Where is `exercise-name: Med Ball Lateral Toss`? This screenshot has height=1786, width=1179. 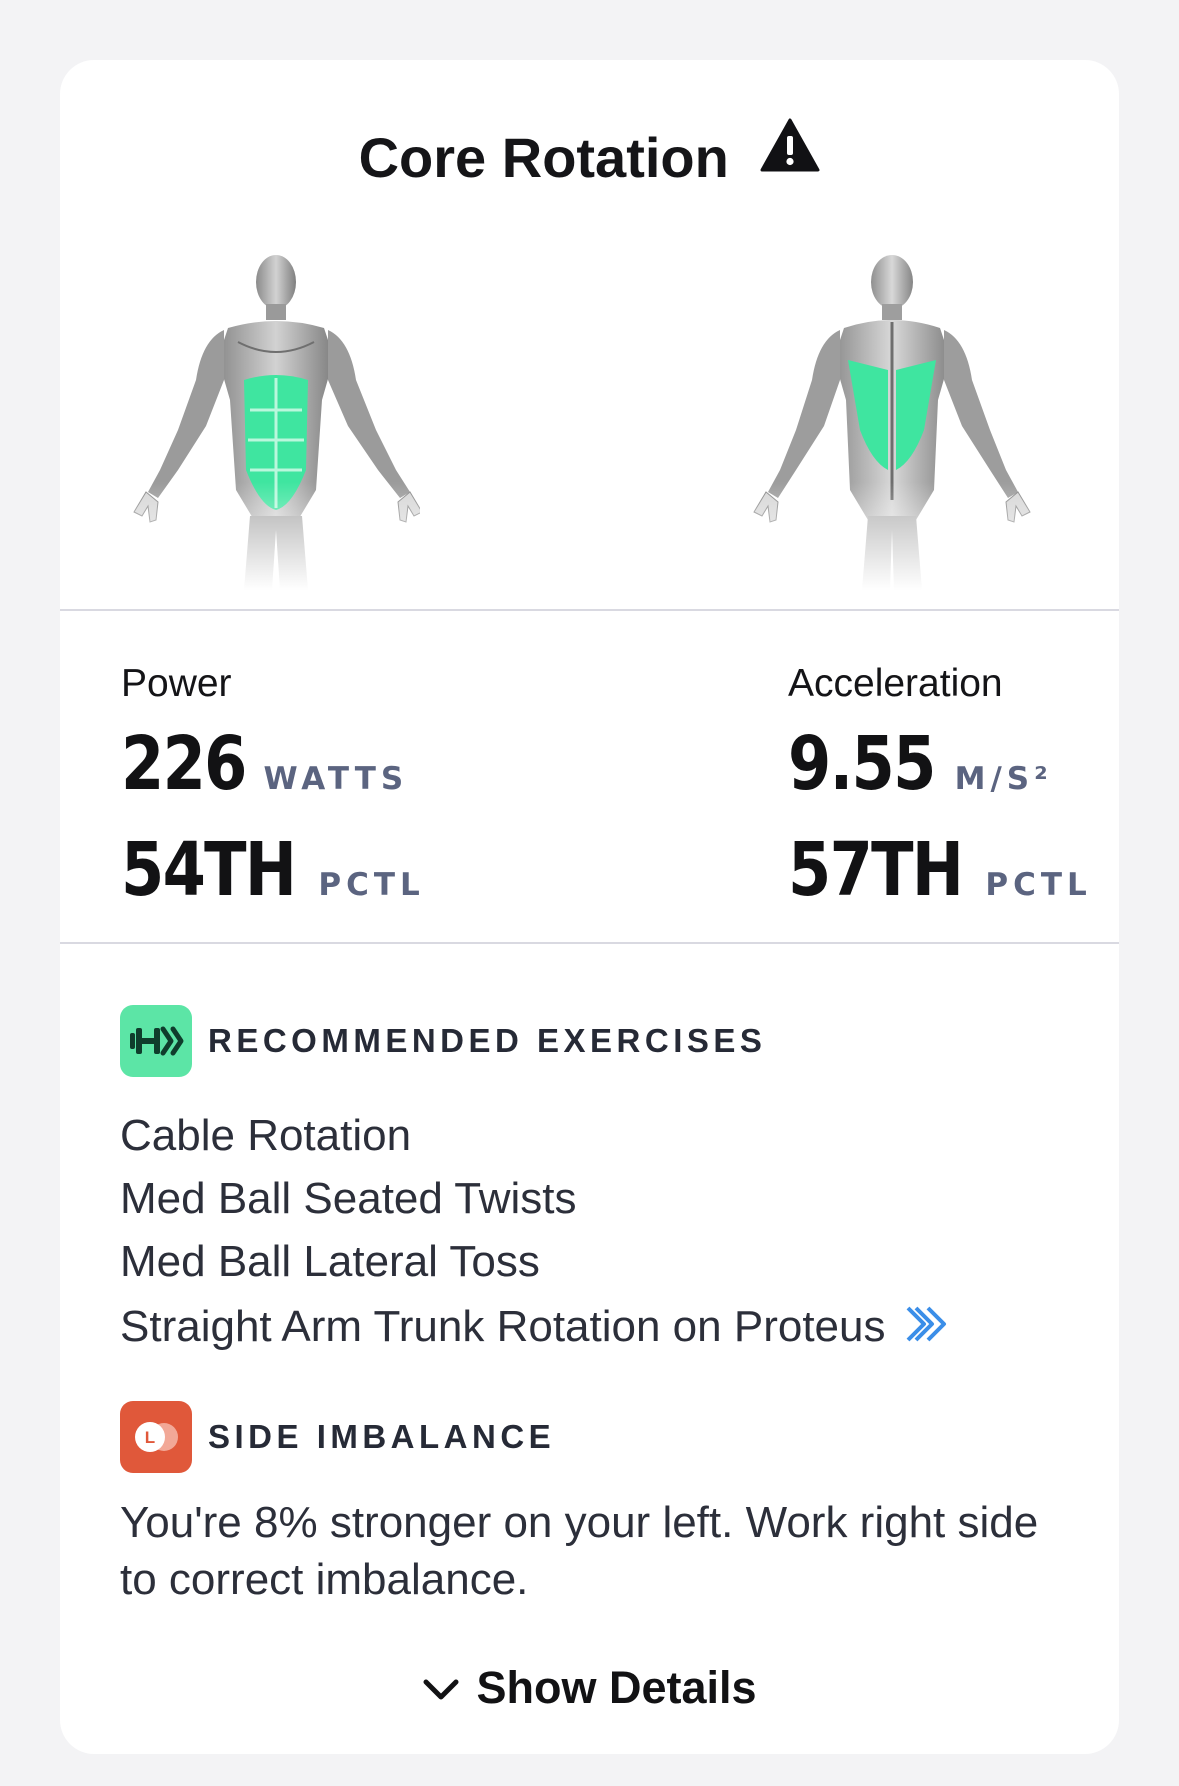 exercise-name: Med Ball Lateral Toss is located at coordinates (330, 1261).